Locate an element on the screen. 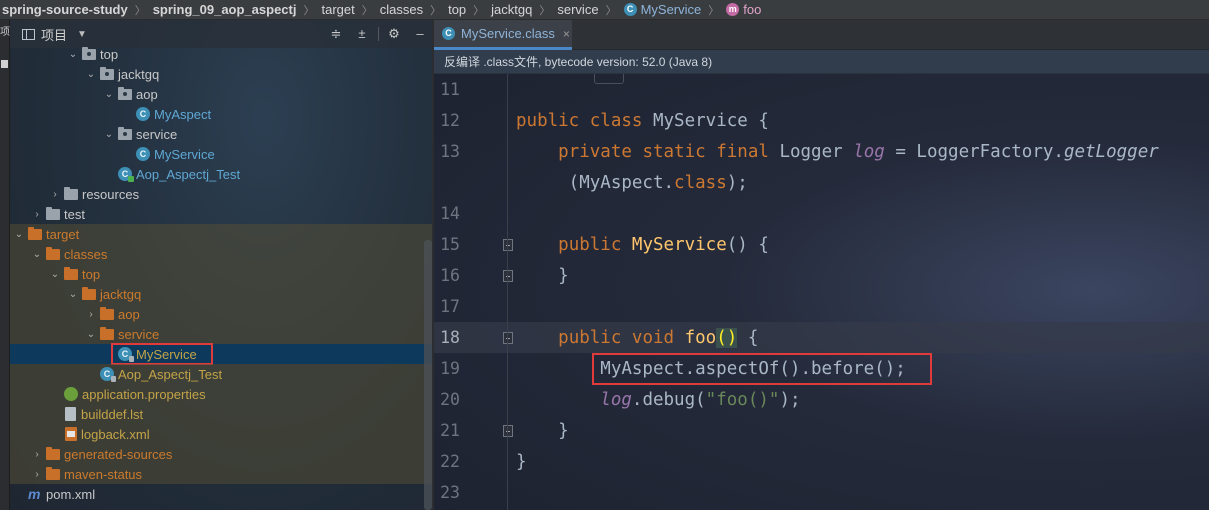 The image size is (1209, 510). code-line: 22} is located at coordinates (821, 461).